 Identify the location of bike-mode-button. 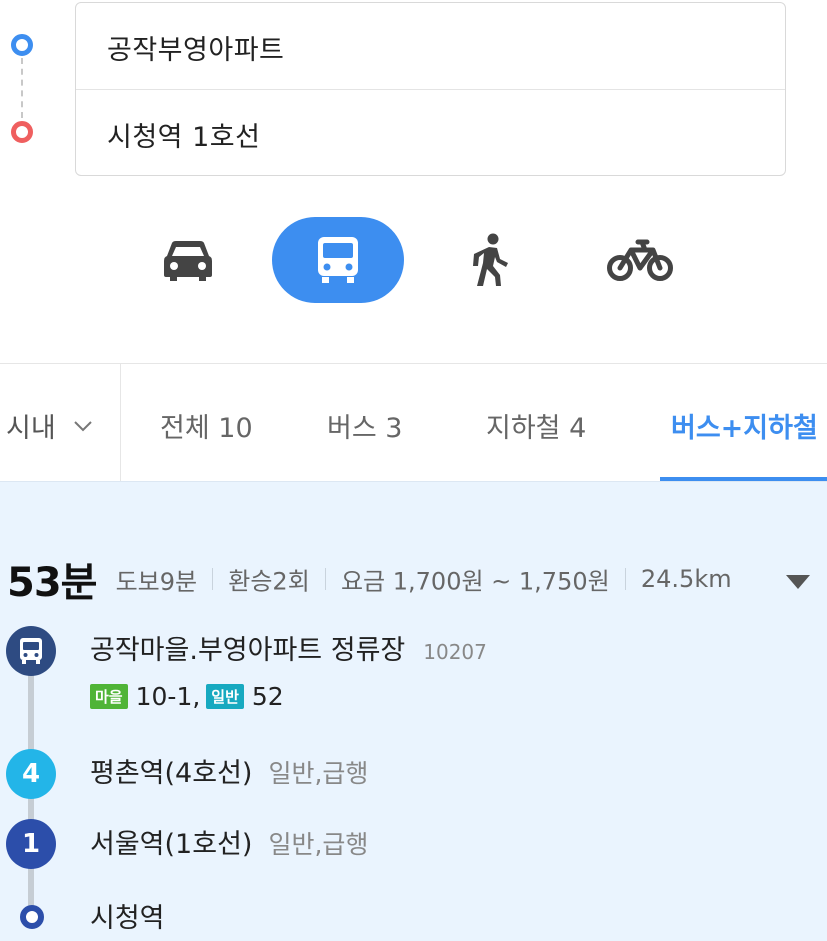
(640, 260).